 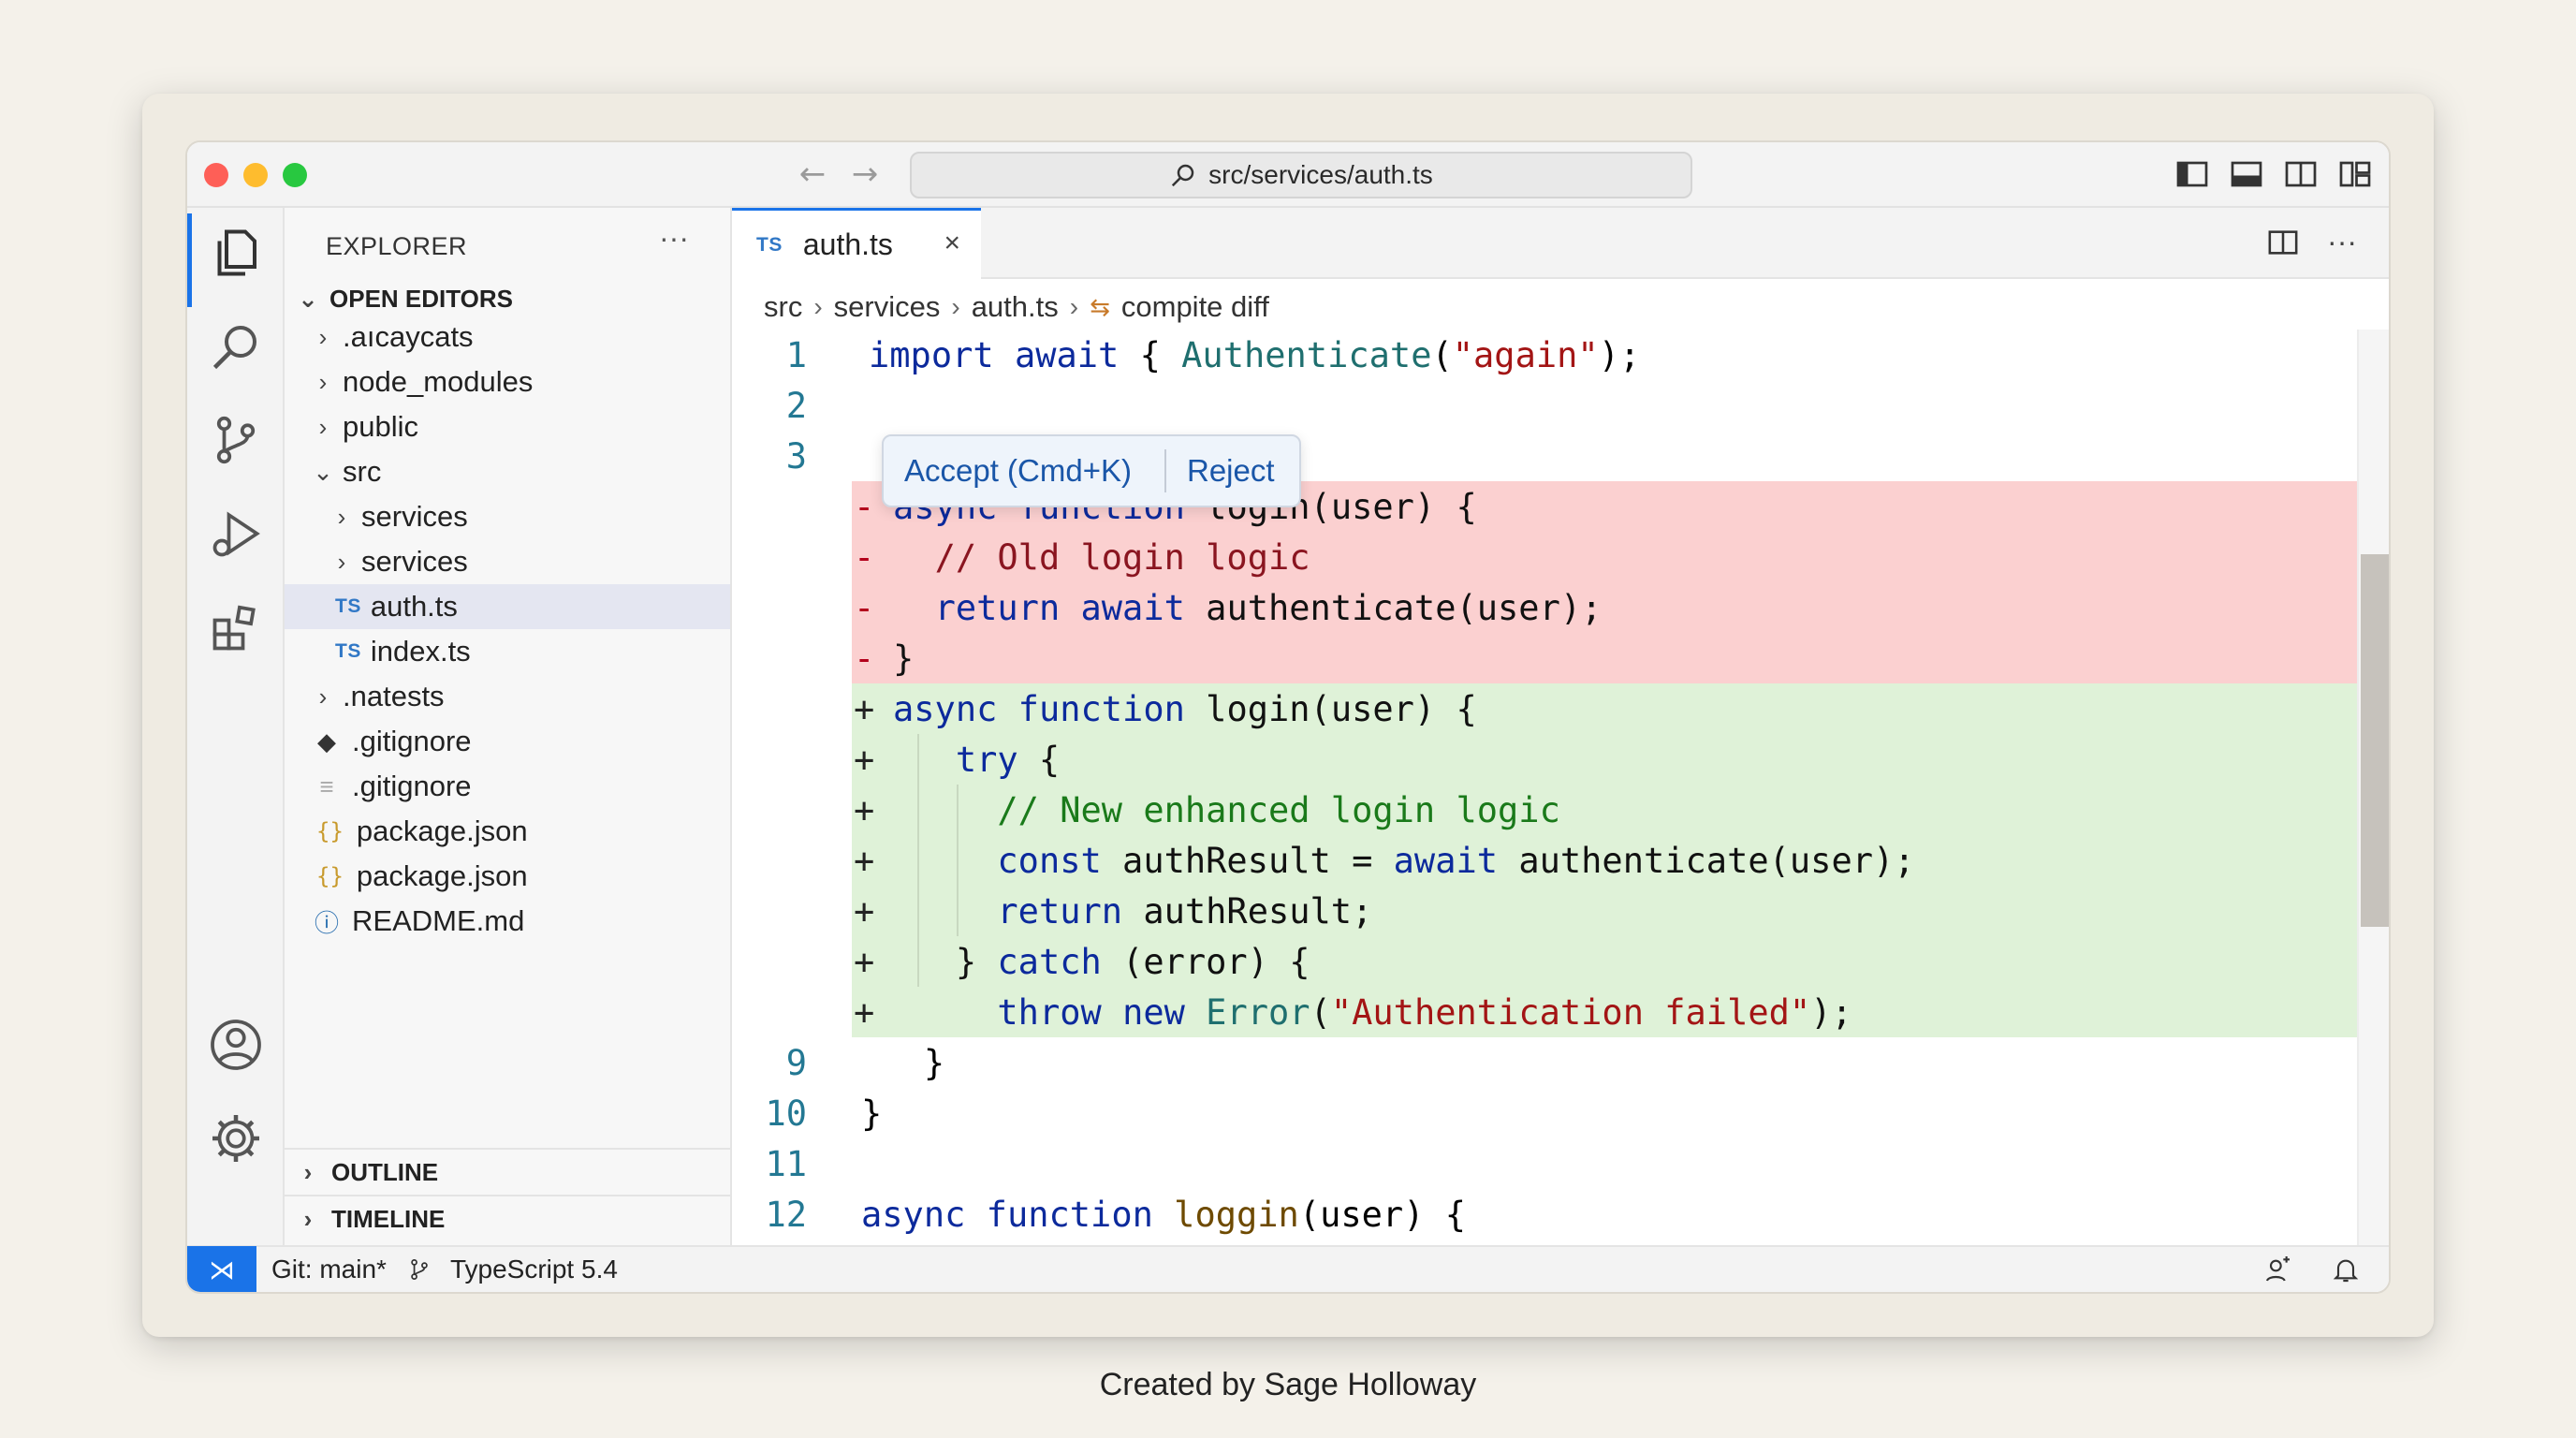 I want to click on chevron-down-icon: ⌄, so click(x=323, y=471).